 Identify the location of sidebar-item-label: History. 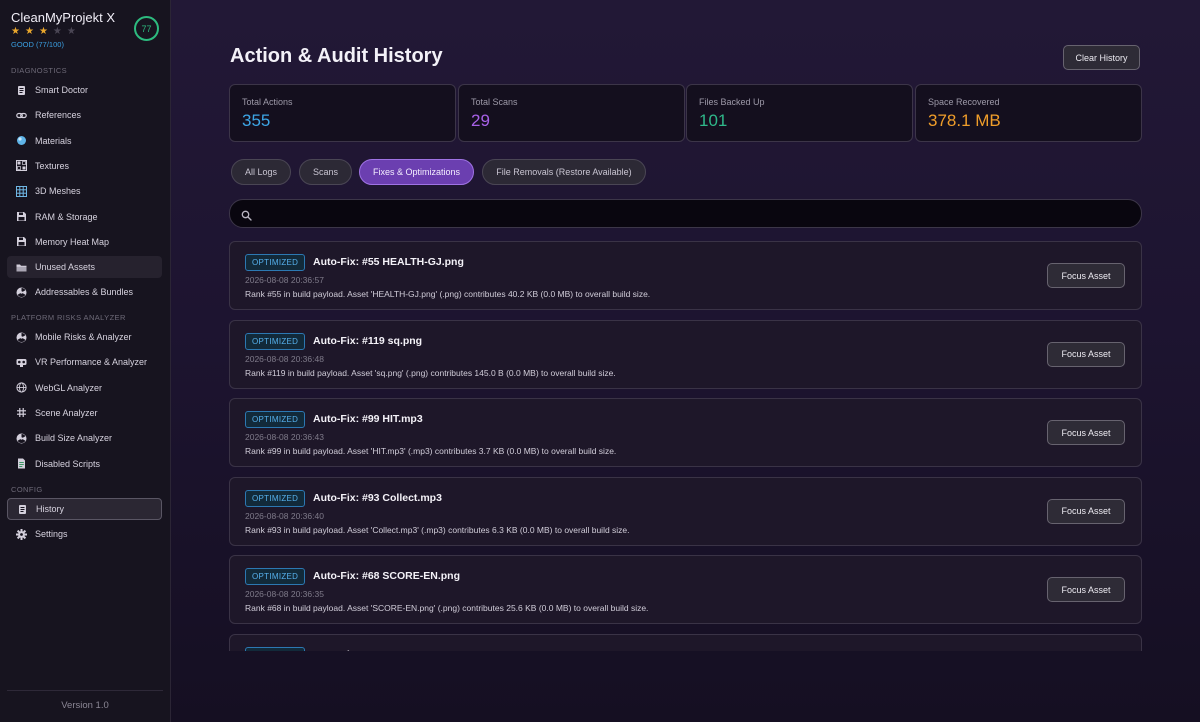
(50, 509).